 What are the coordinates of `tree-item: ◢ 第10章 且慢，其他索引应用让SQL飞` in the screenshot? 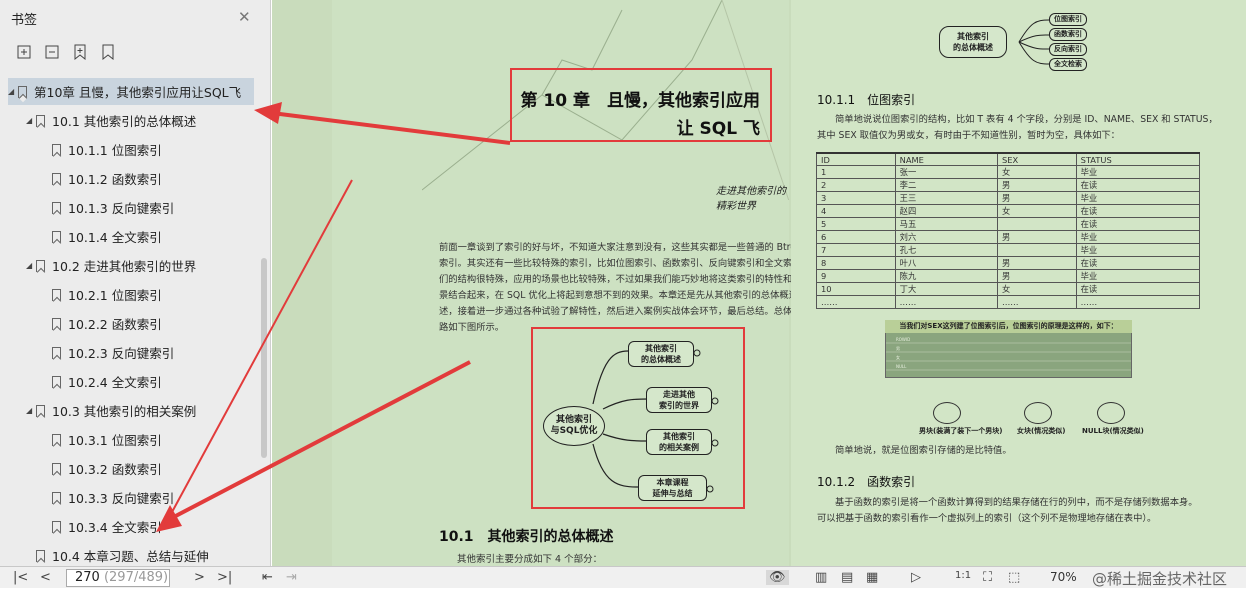 It's located at (131, 91).